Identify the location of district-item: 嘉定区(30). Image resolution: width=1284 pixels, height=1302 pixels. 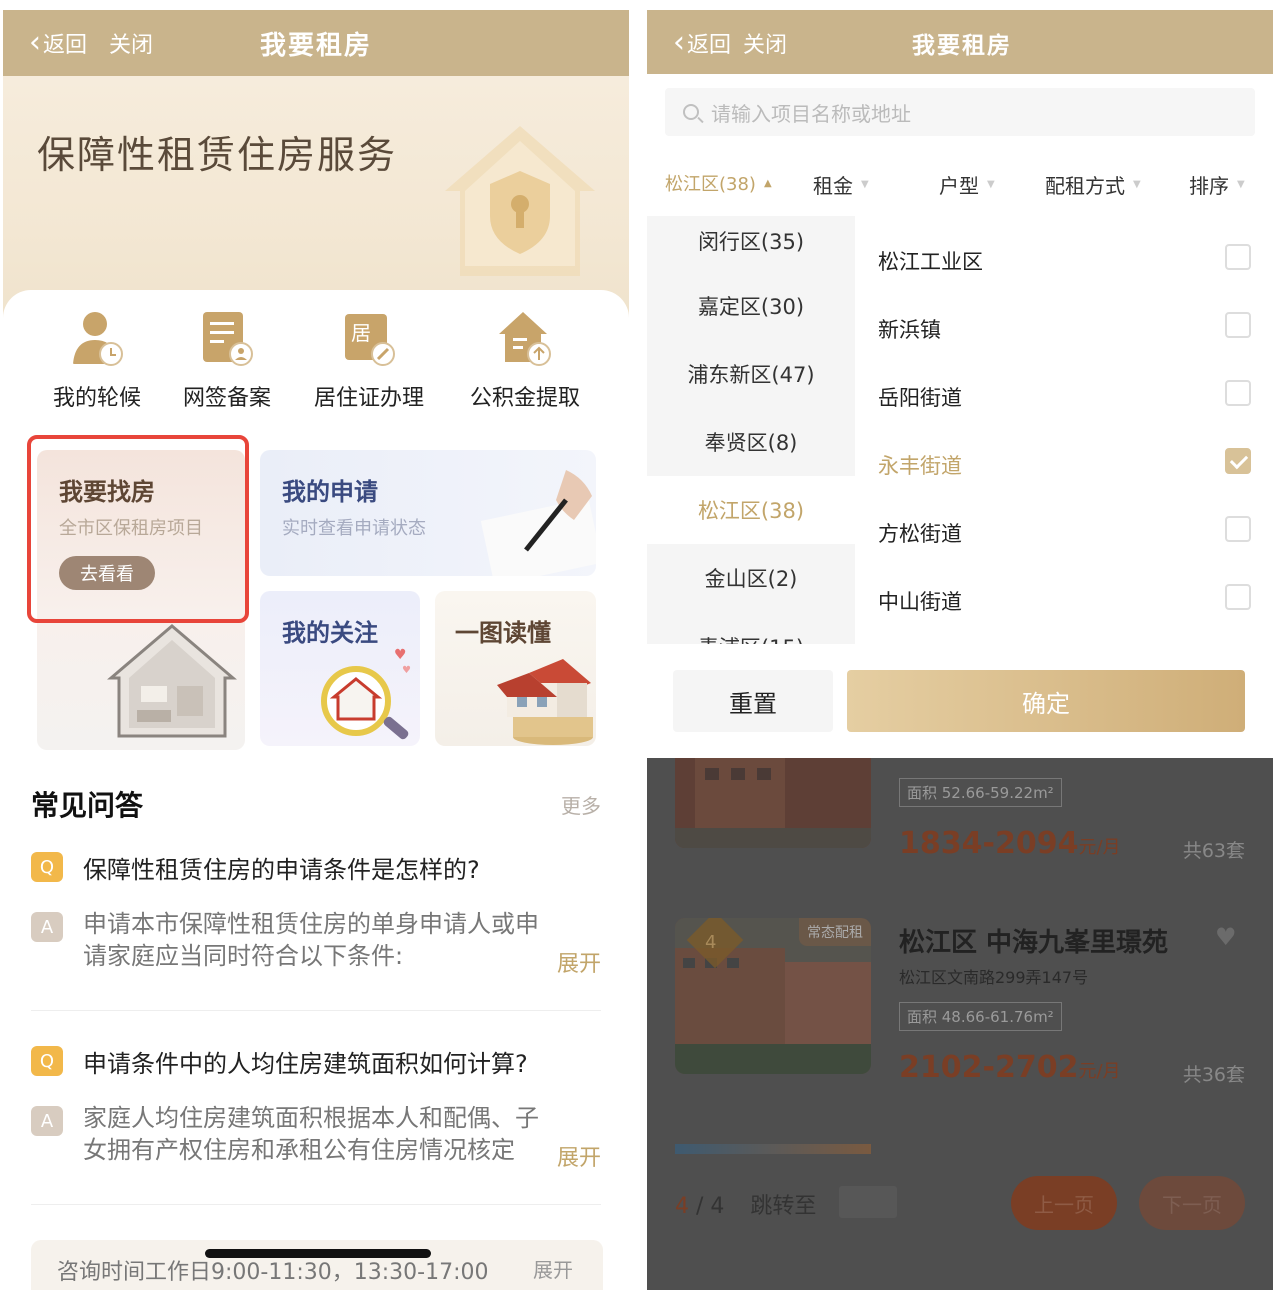
(751, 306).